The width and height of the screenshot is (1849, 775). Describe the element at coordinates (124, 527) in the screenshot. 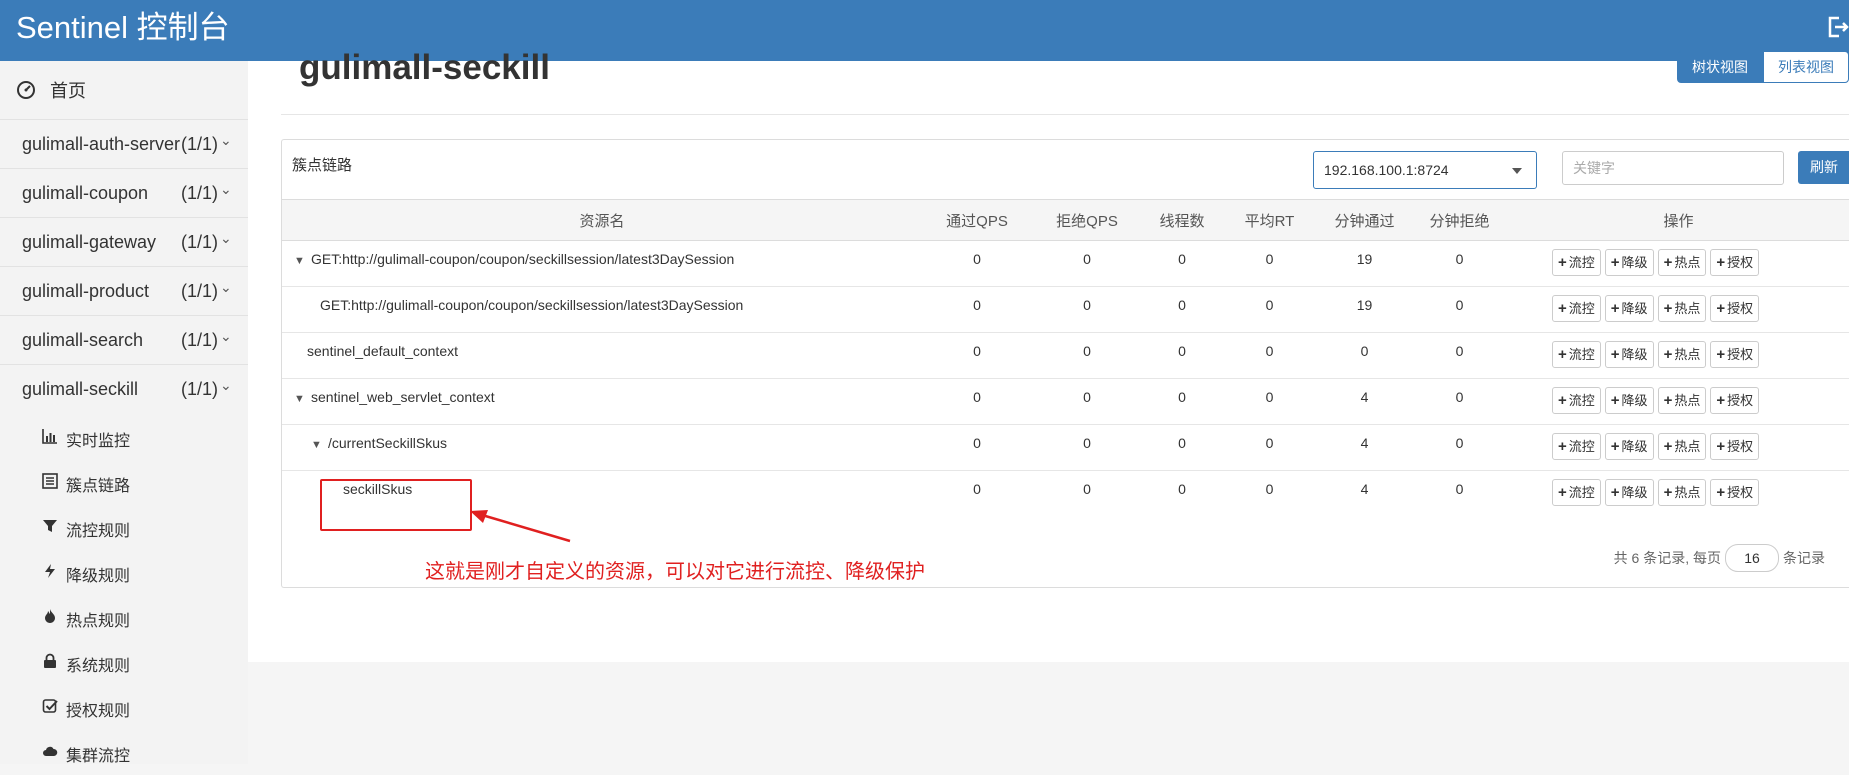

I see `sidebar-item-flow-rules: 流控规则` at that location.